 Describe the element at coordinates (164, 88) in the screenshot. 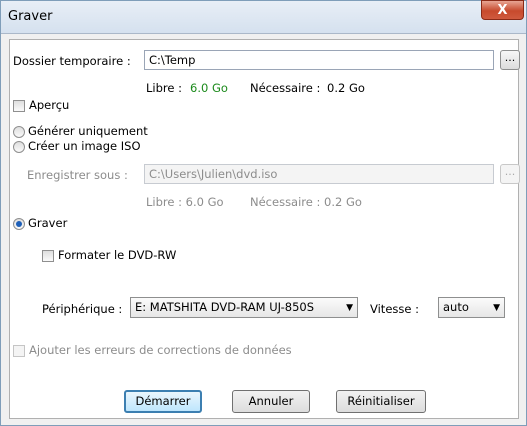

I see `temp-free-label: Libre :` at that location.